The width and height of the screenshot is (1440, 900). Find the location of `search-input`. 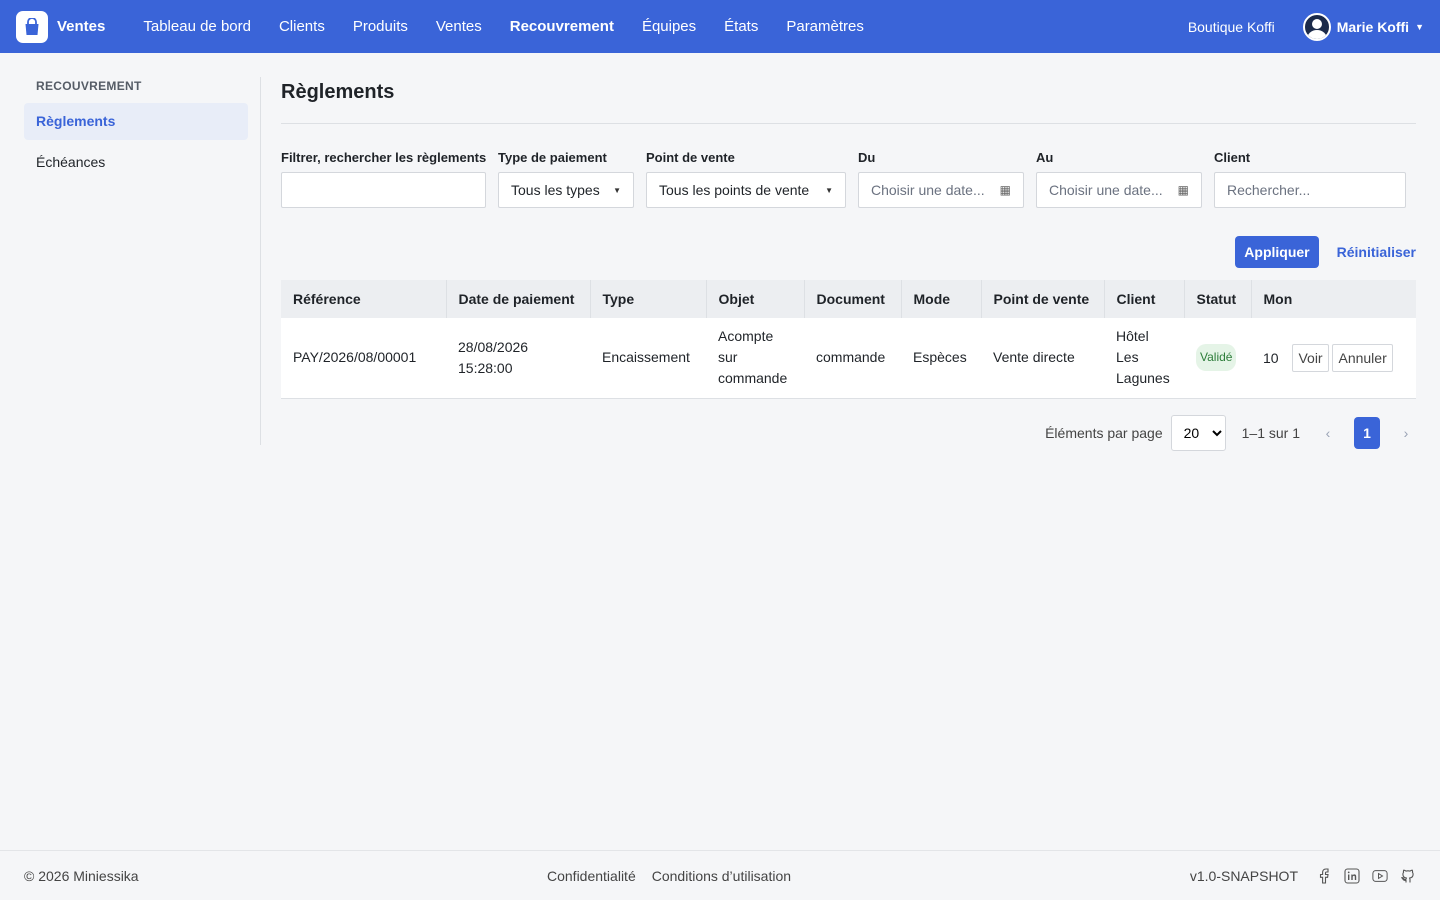

search-input is located at coordinates (383, 190).